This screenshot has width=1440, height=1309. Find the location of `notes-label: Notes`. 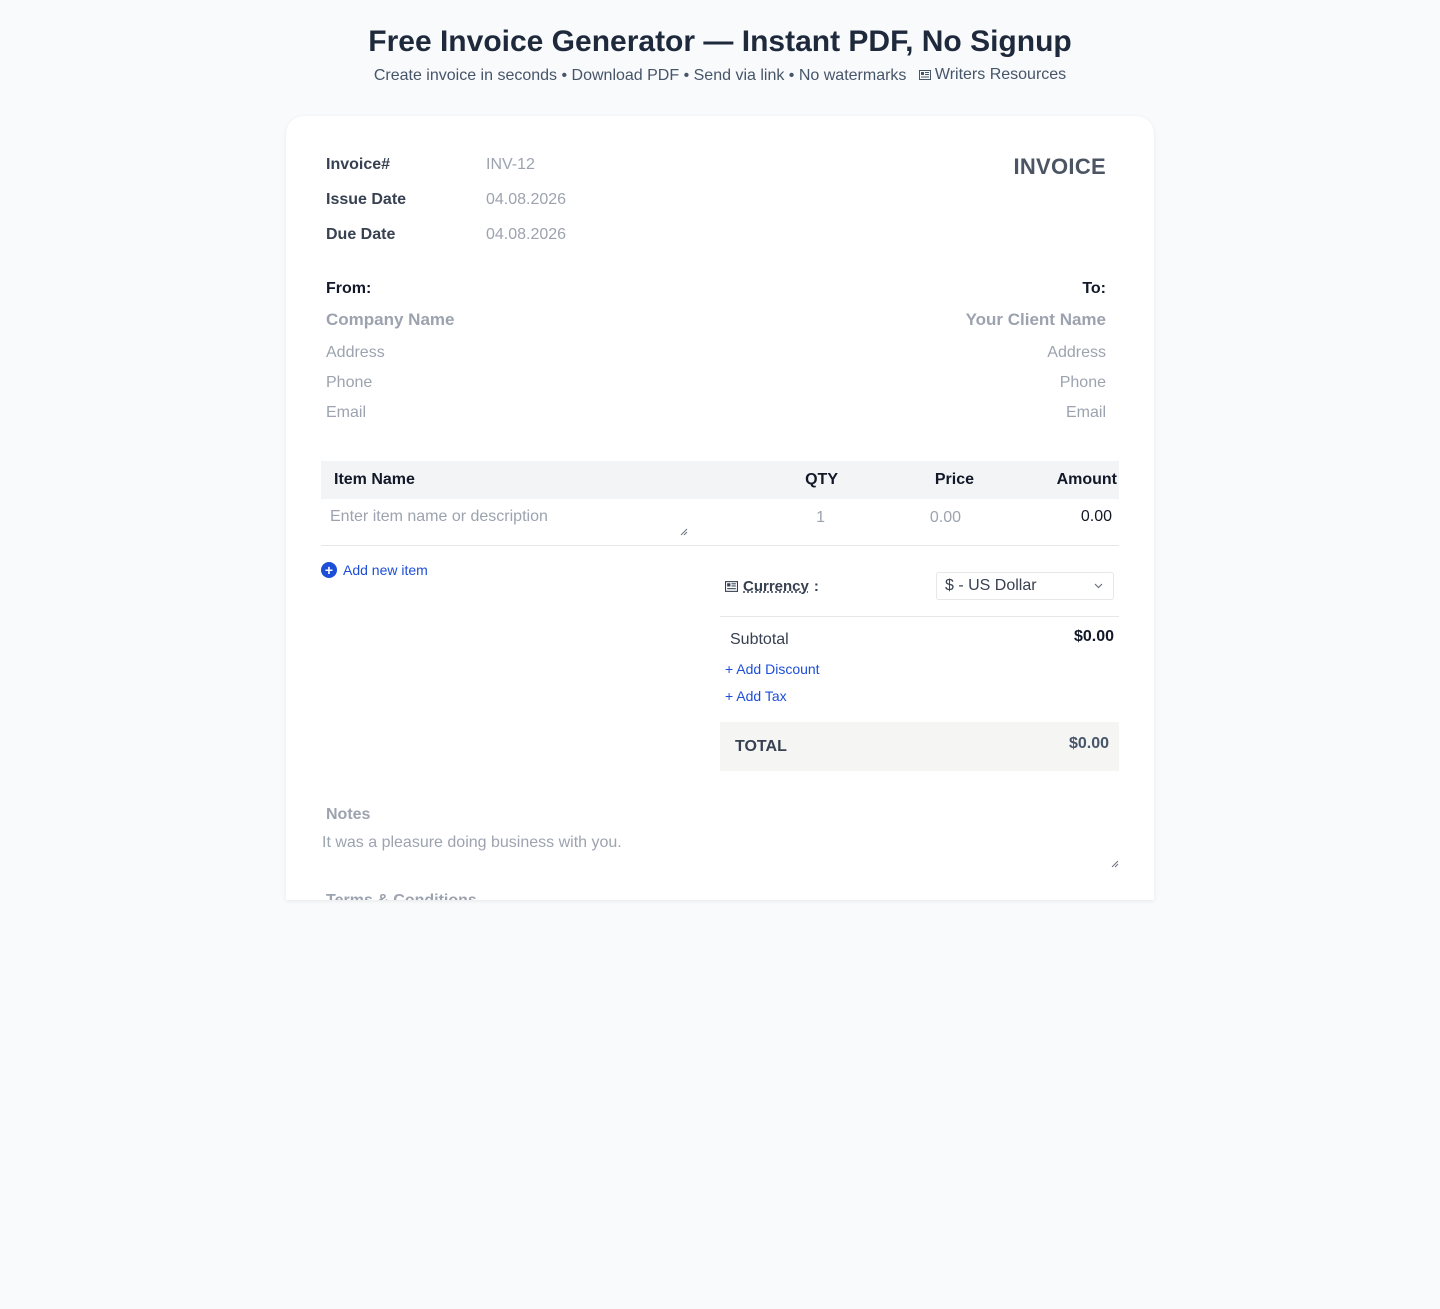

notes-label: Notes is located at coordinates (348, 814).